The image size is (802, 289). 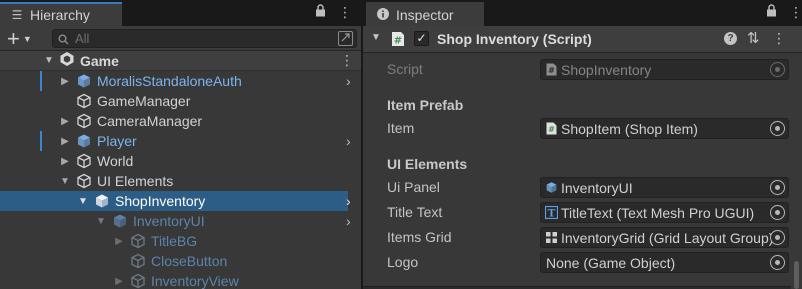 I want to click on field-value: TitleText (Text Mesh Pro UGUI), so click(x=658, y=213).